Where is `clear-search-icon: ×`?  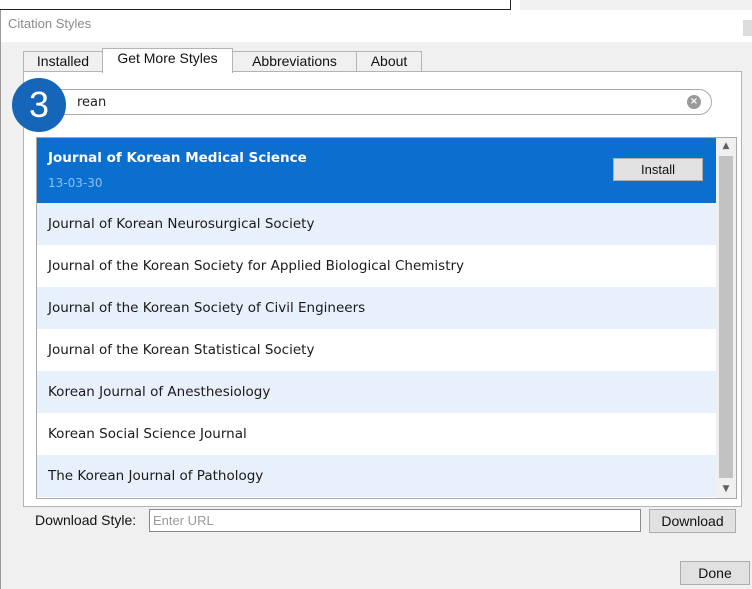
clear-search-icon: × is located at coordinates (694, 102).